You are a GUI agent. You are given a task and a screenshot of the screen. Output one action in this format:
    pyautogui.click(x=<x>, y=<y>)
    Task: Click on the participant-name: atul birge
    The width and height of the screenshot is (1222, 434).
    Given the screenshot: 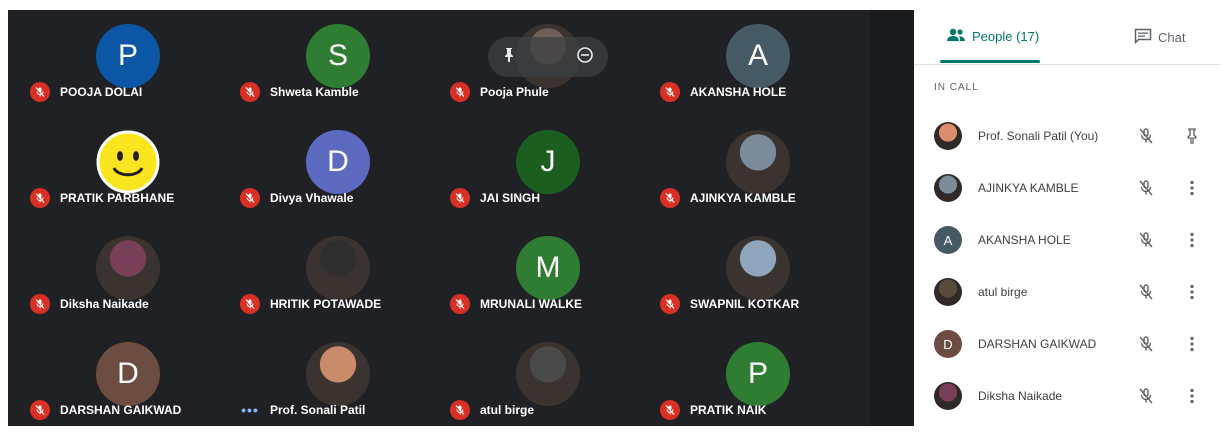 What is the action you would take?
    pyautogui.click(x=507, y=410)
    